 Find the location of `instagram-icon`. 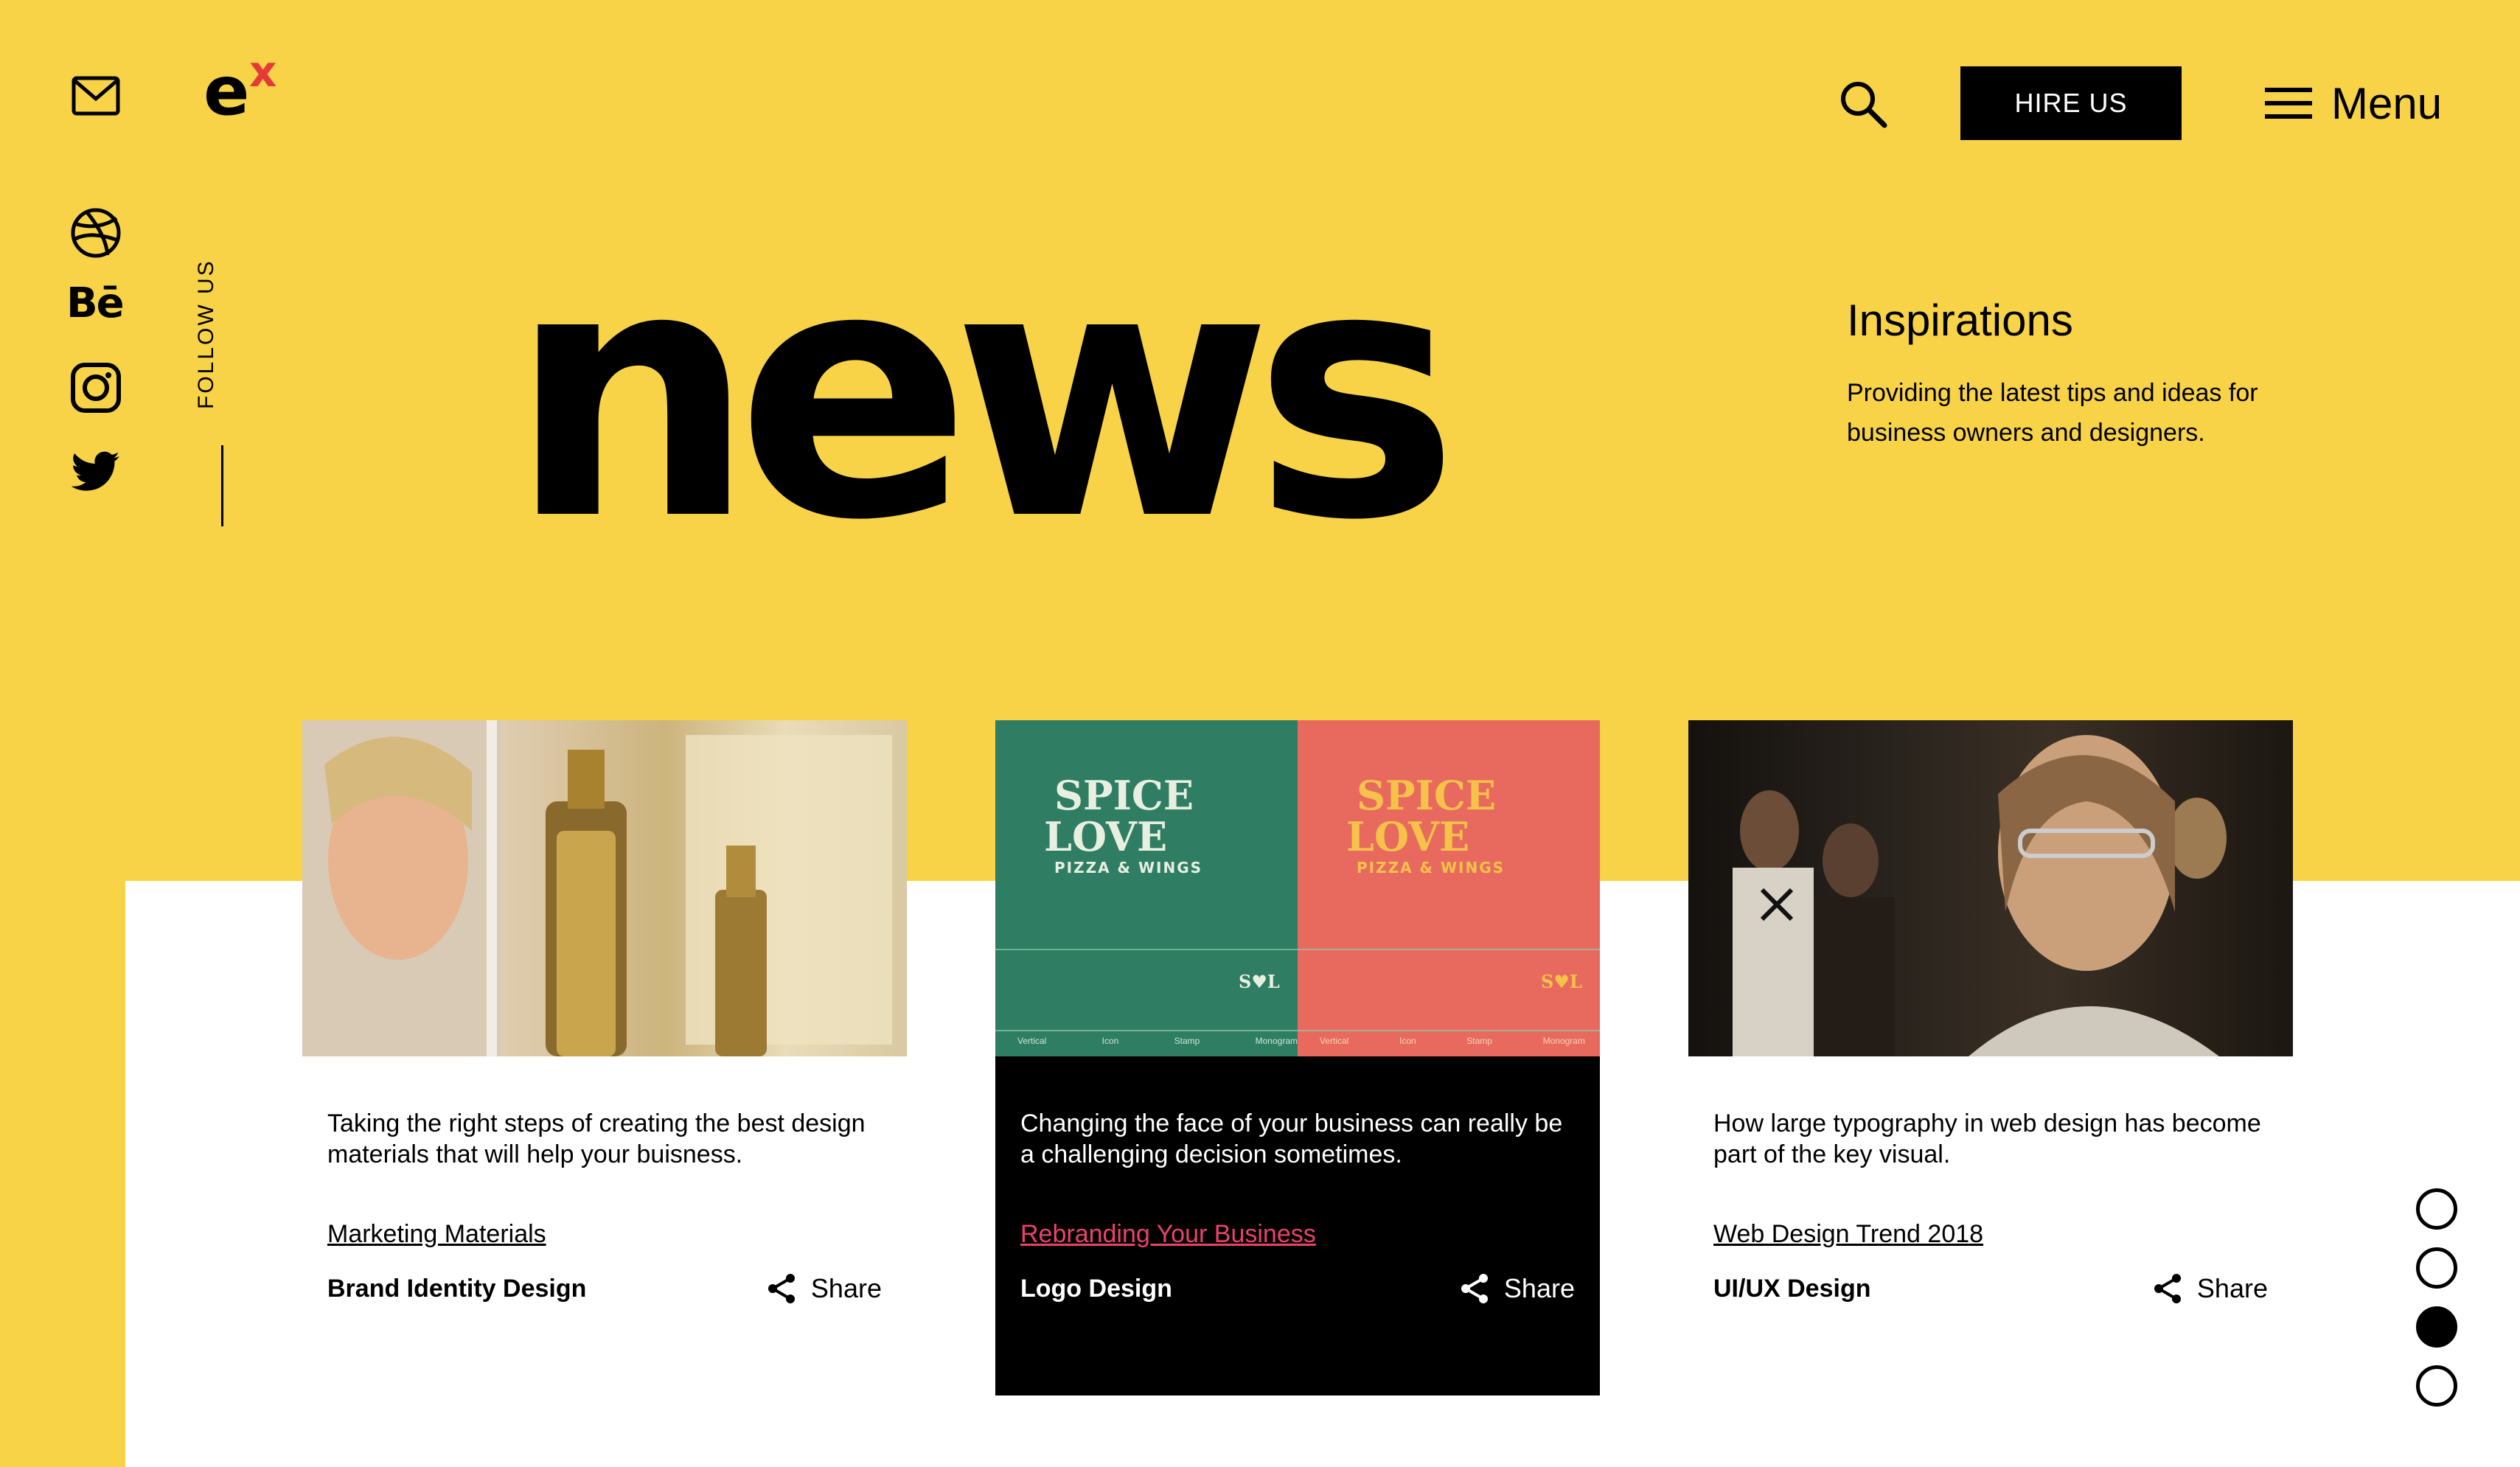

instagram-icon is located at coordinates (95, 388).